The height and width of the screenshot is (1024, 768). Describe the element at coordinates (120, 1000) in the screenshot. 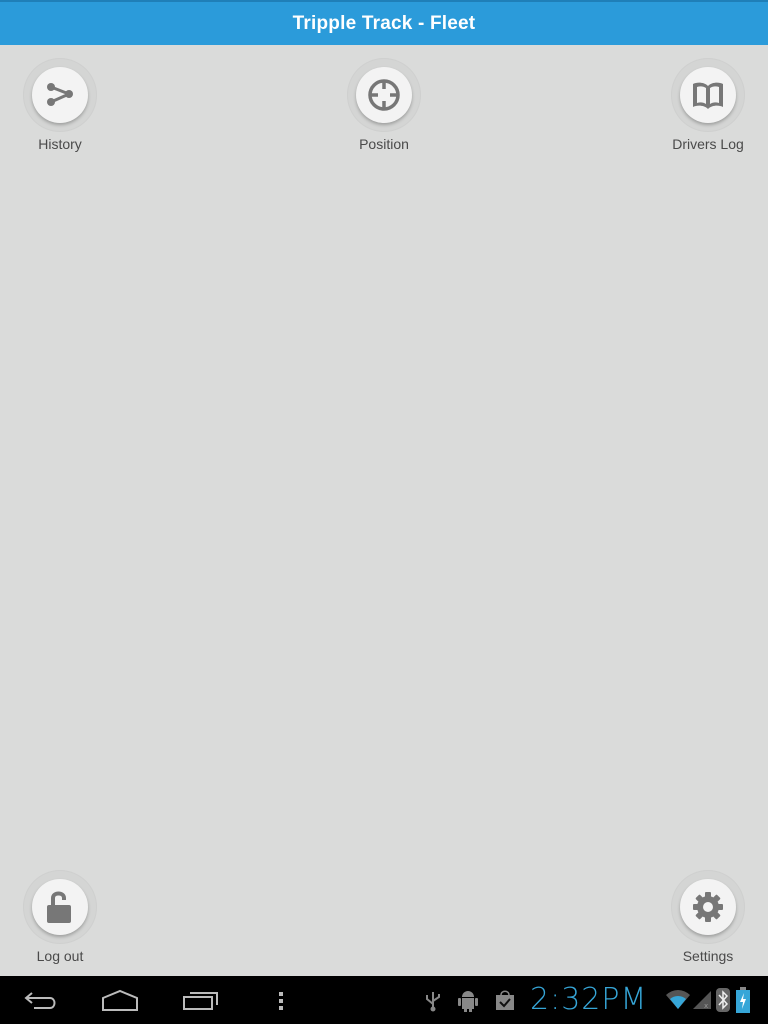

I see `home-icon` at that location.